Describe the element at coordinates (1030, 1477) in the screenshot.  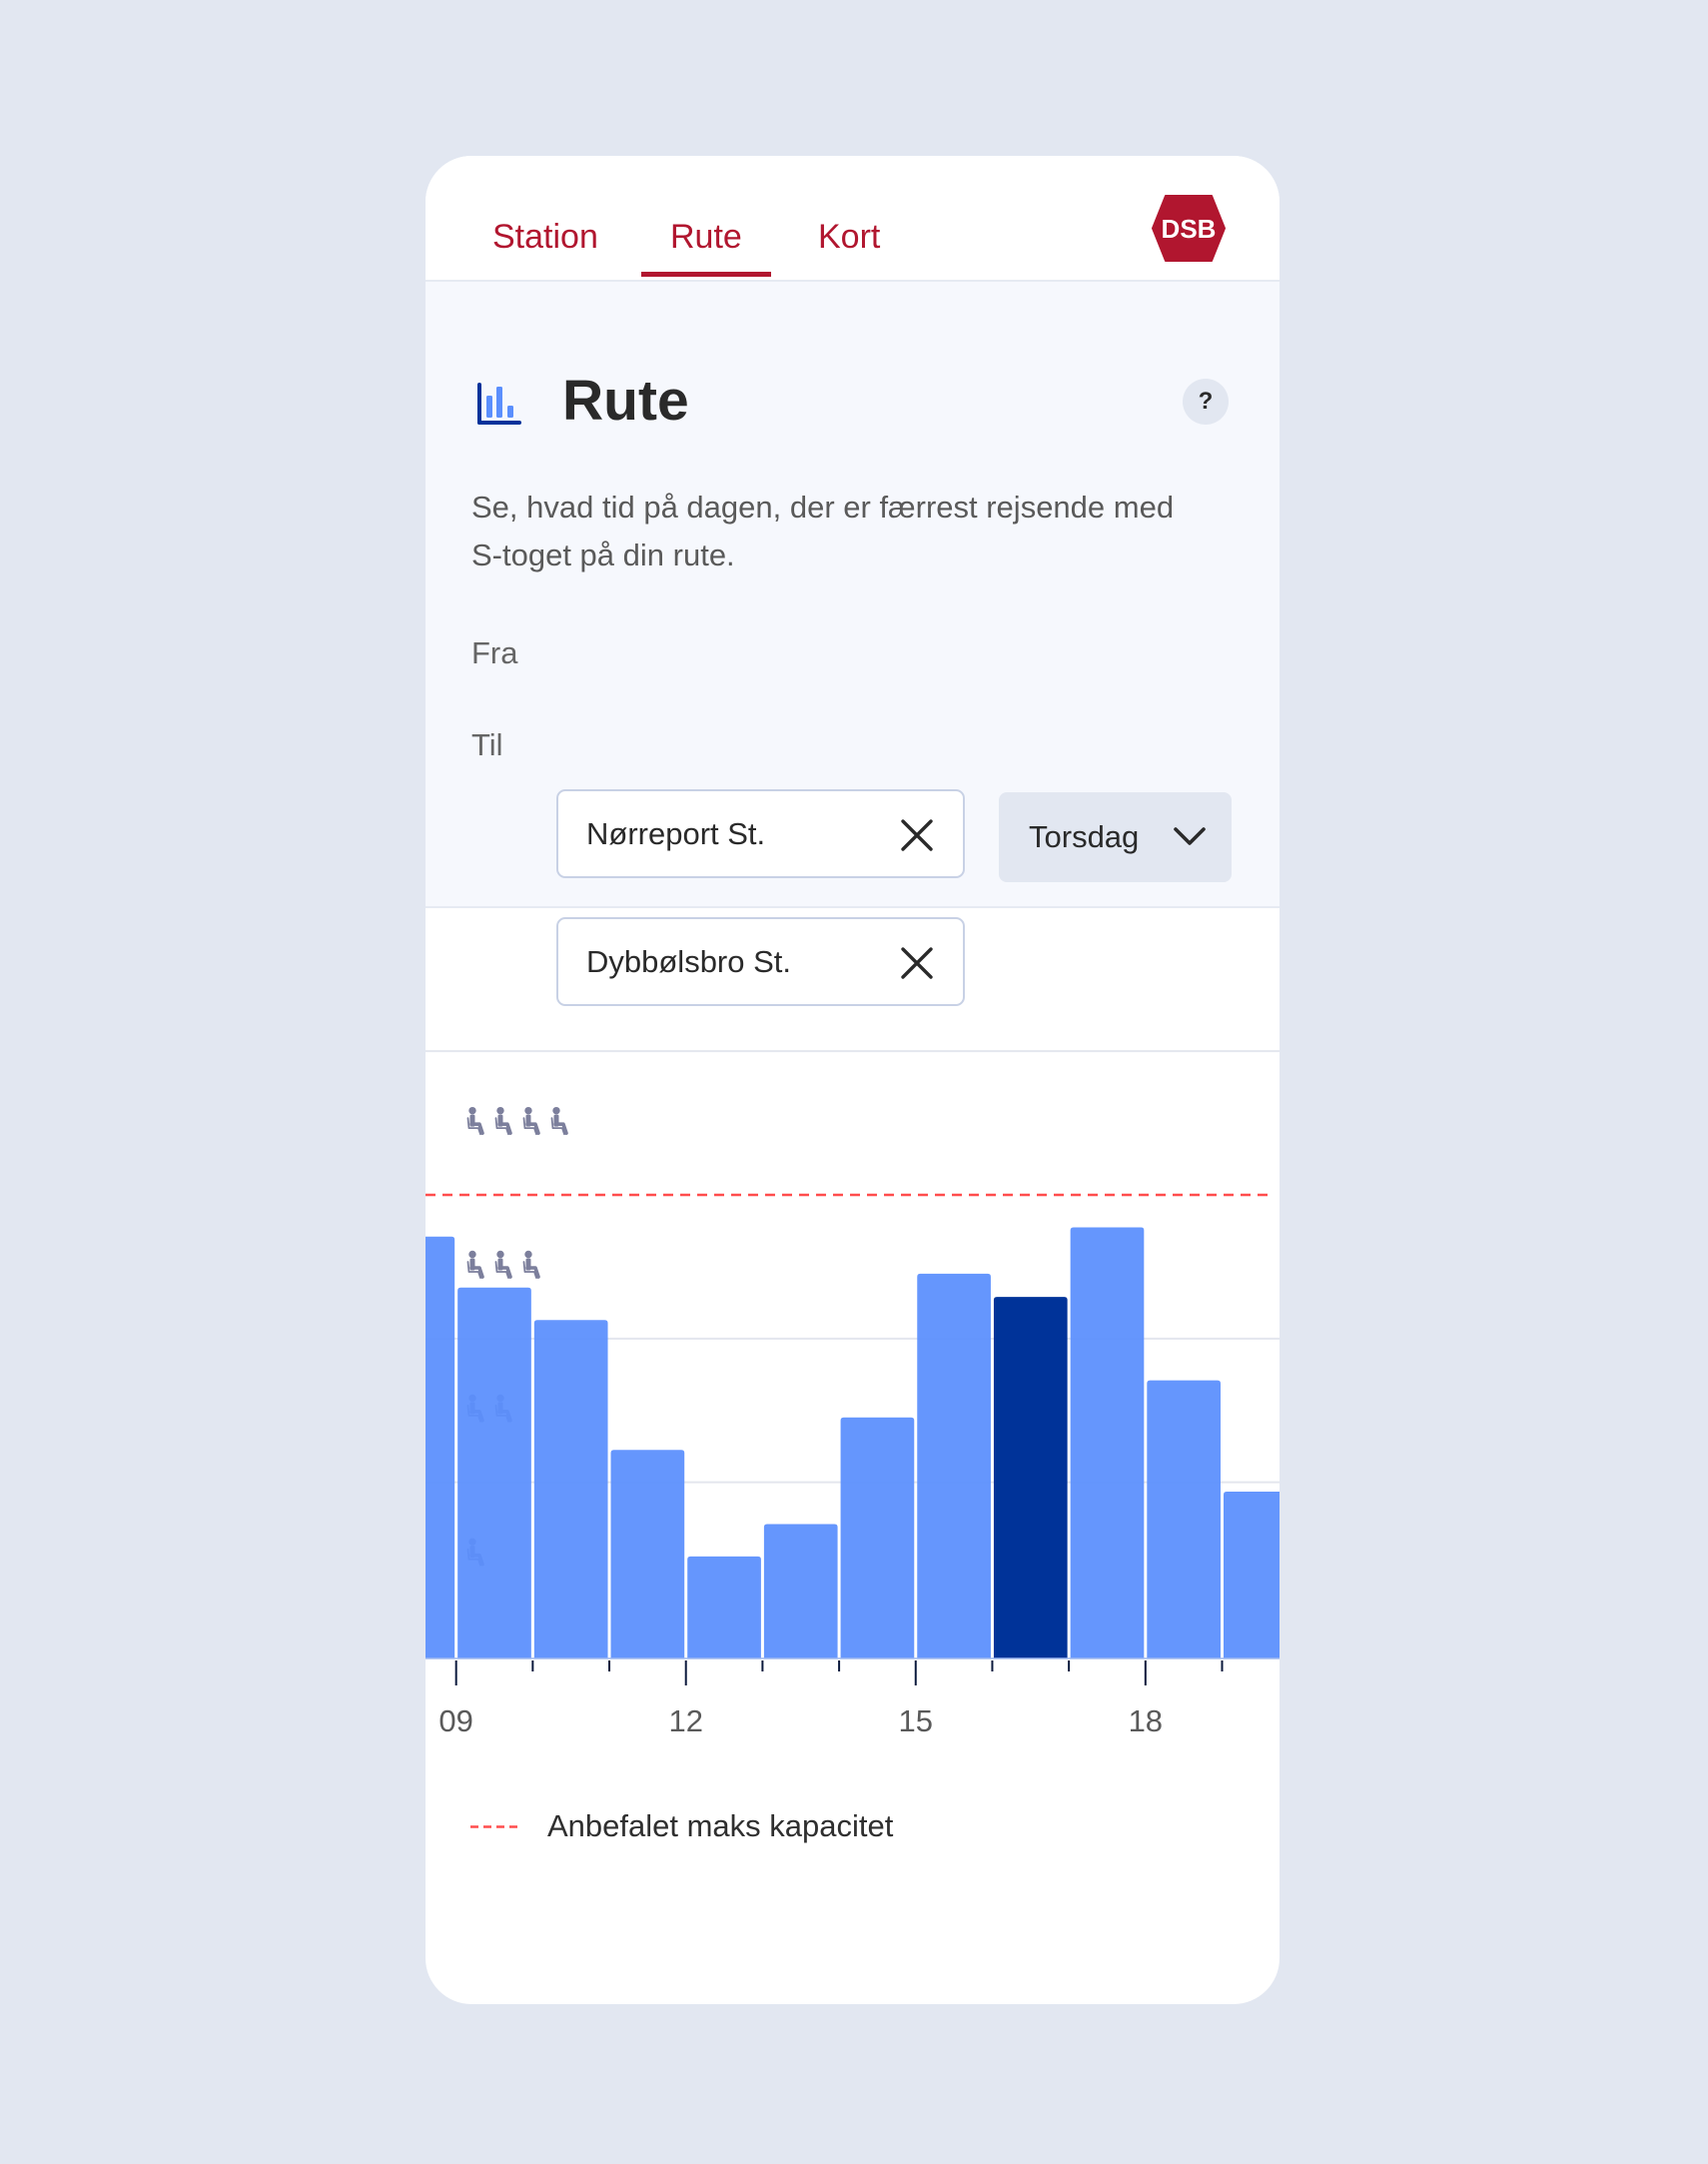
I see `bar-highlighted` at that location.